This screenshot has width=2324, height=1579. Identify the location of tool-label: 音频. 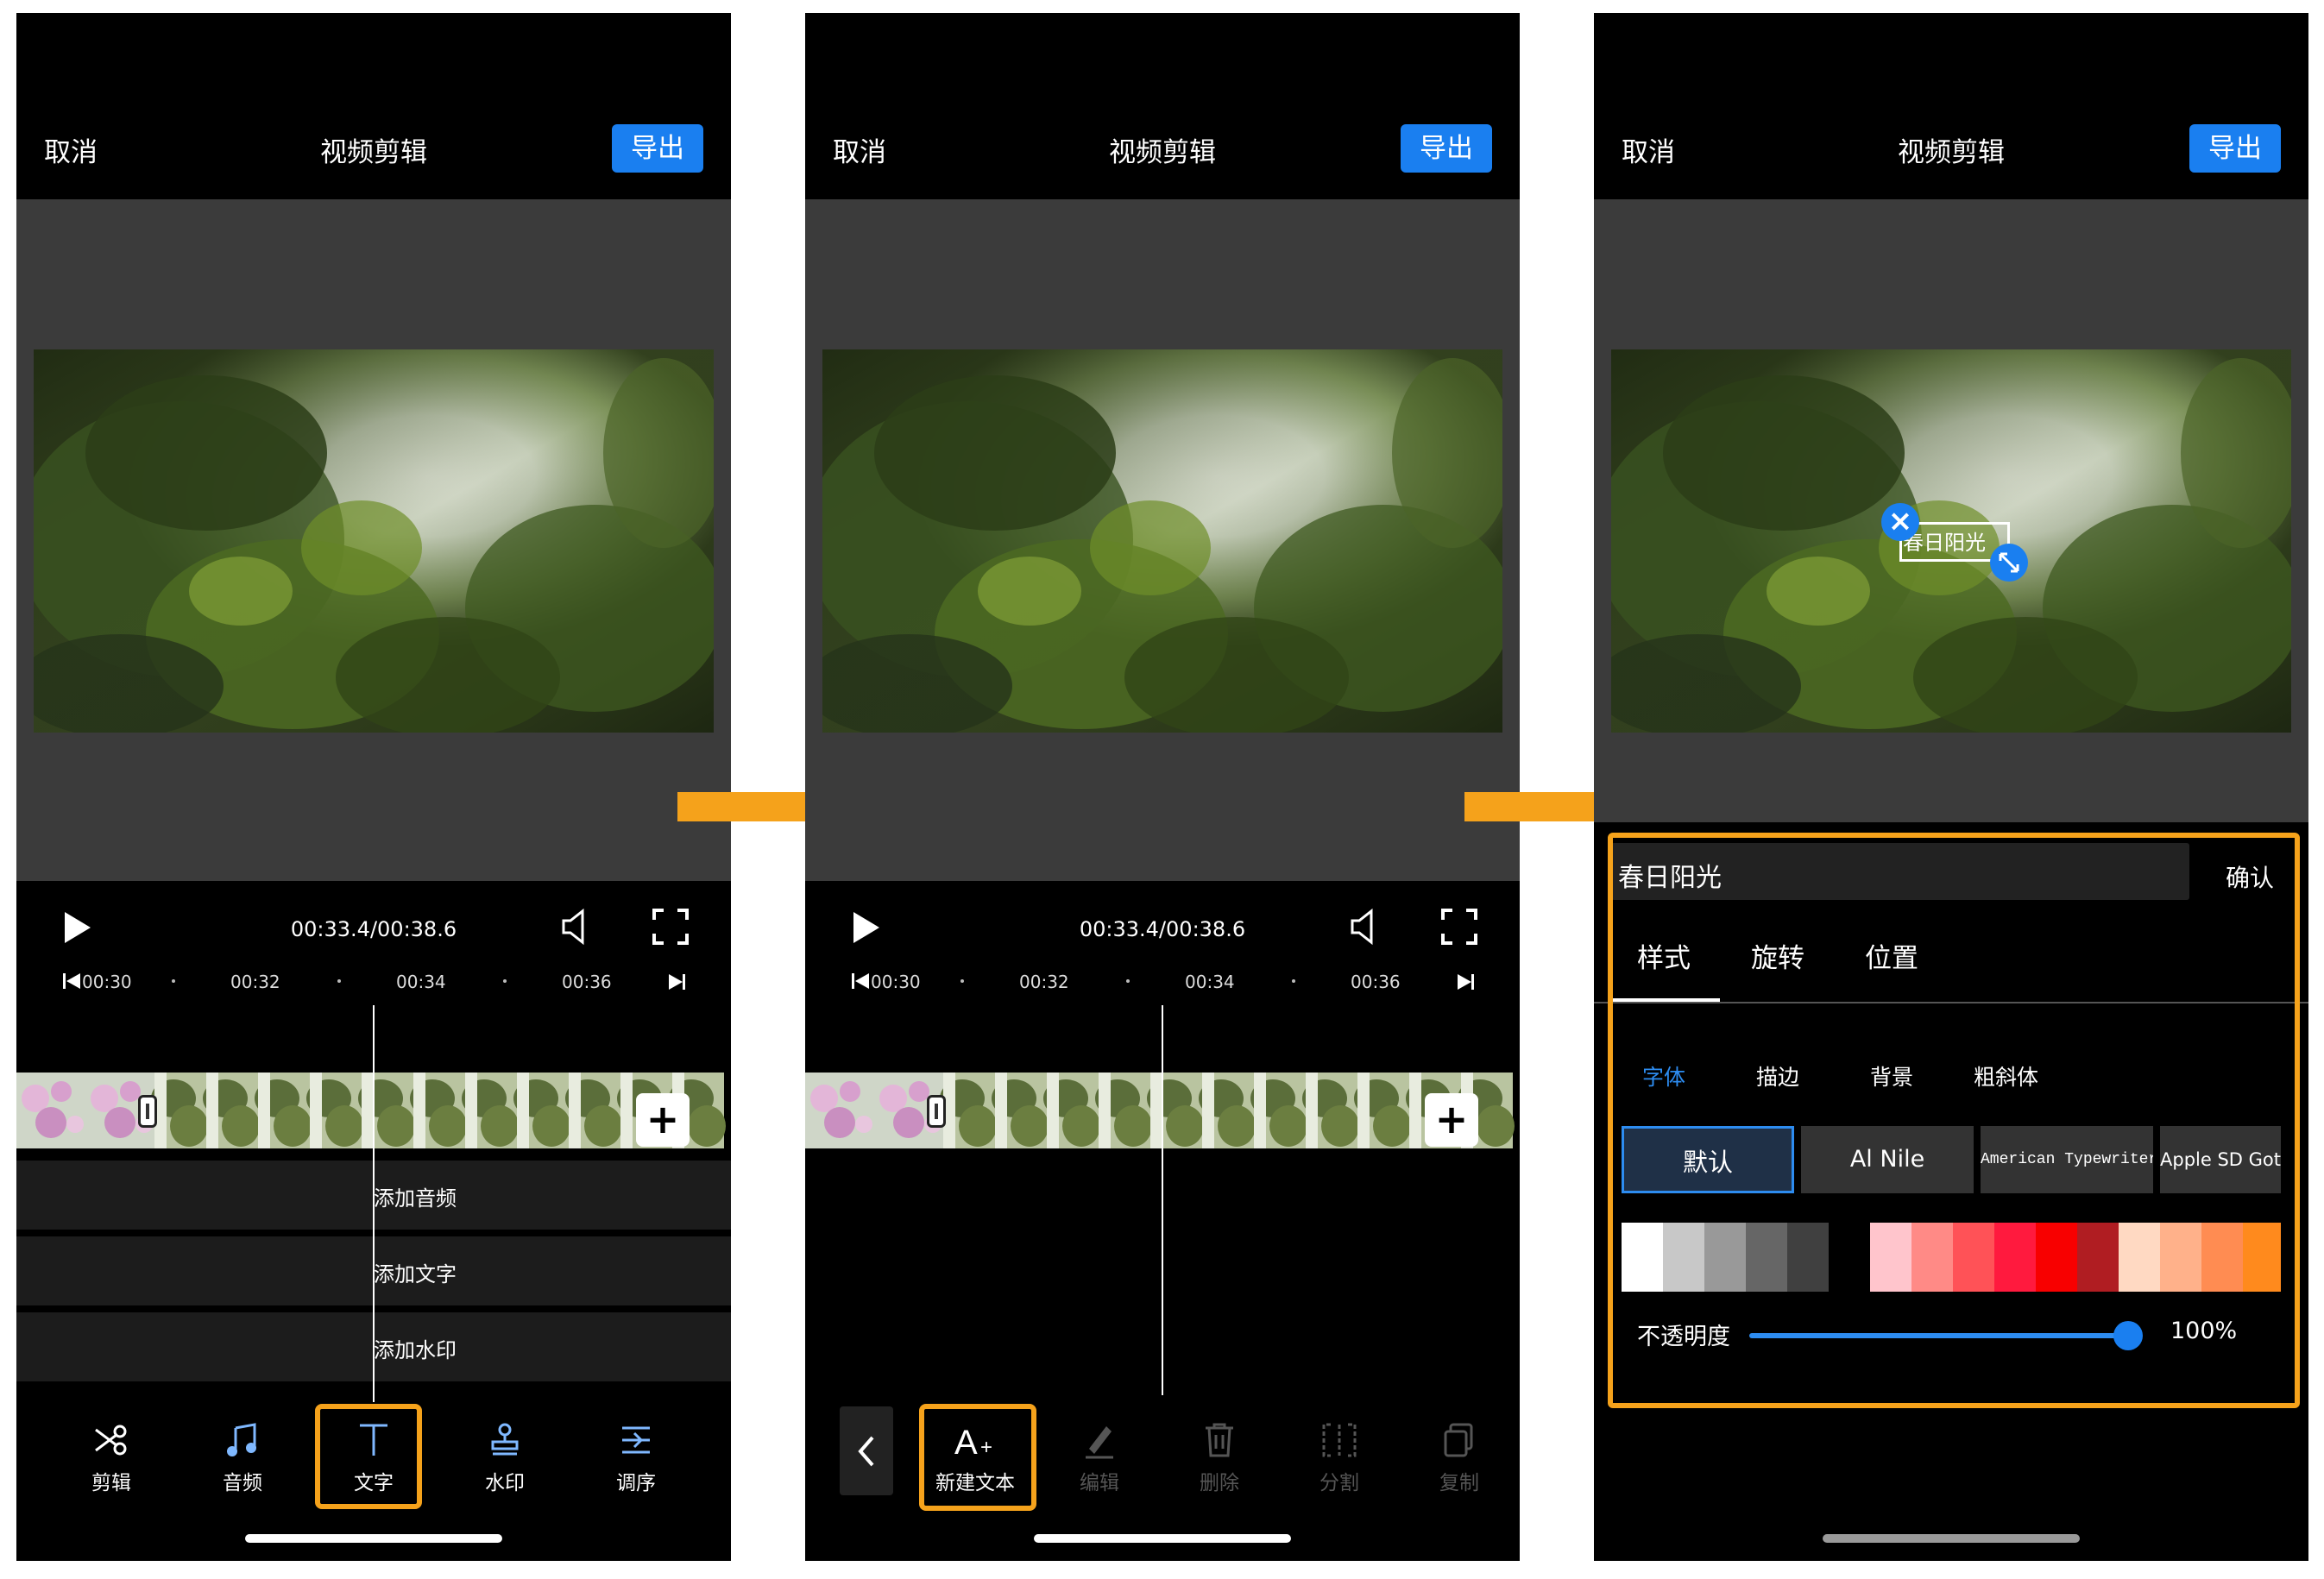
(243, 1483).